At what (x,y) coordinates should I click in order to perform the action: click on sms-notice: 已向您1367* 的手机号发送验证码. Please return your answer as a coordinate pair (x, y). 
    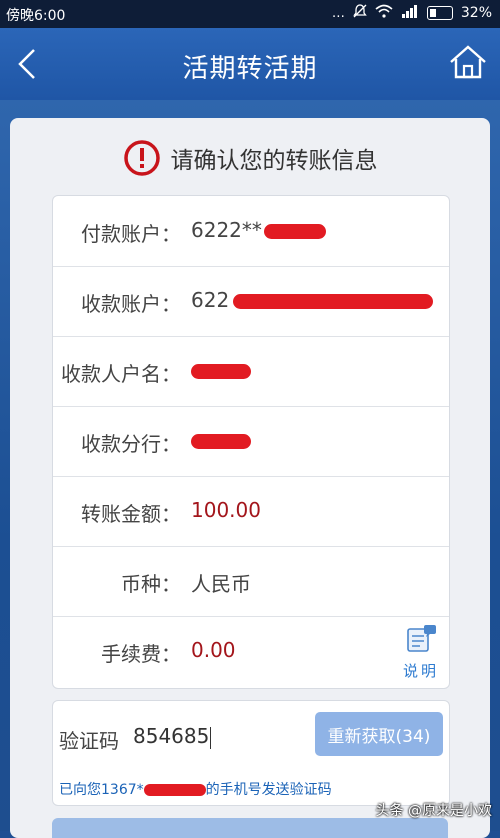
    Looking at the image, I should click on (195, 790).